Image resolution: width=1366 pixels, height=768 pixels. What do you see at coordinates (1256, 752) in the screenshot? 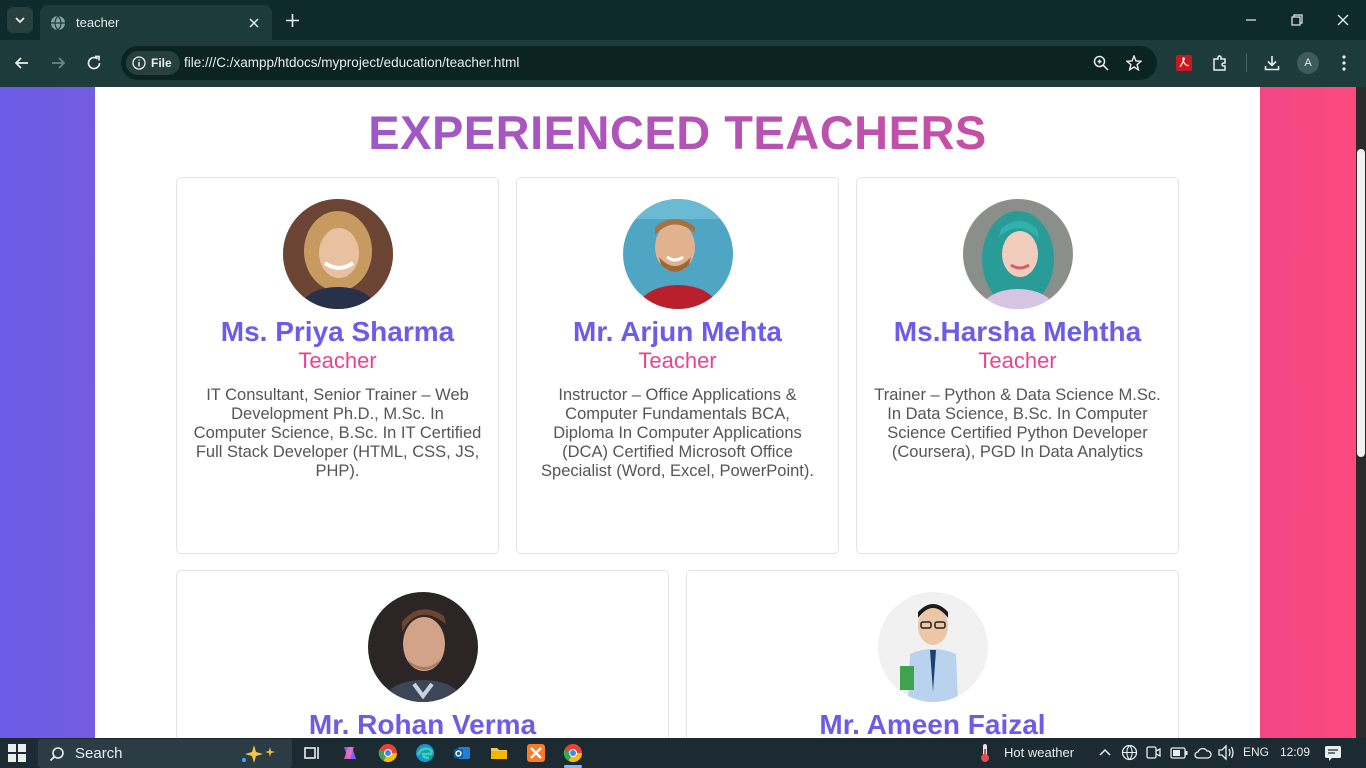
I see `language-indicator: ENG` at bounding box center [1256, 752].